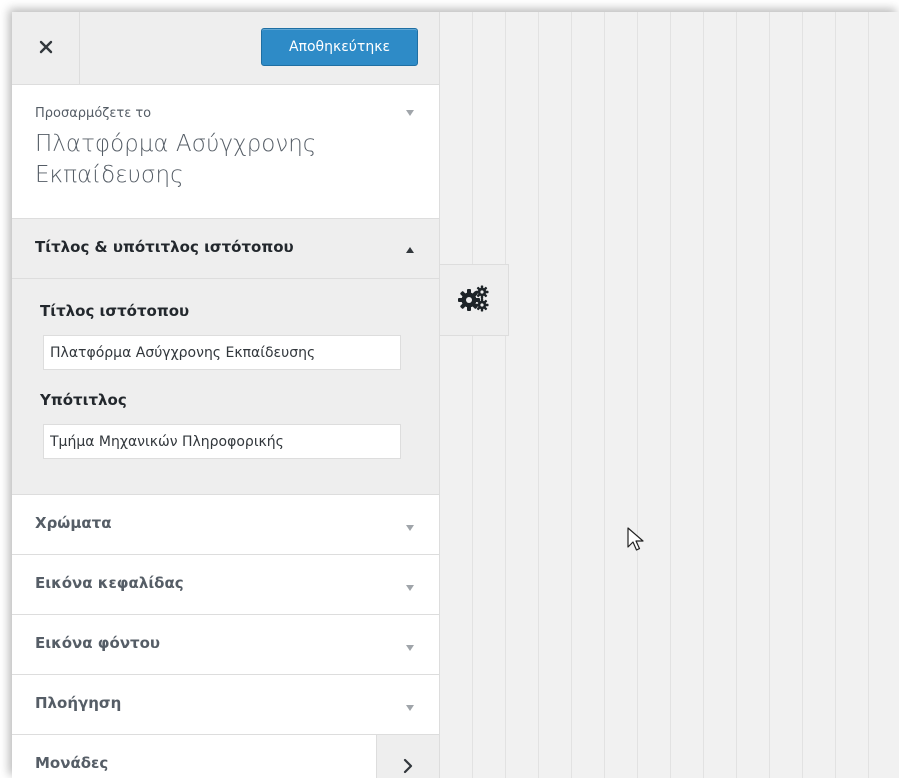 The image size is (899, 778). Describe the element at coordinates (339, 47) in the screenshot. I see `save-button: Αποθηκεύτηκε` at that location.